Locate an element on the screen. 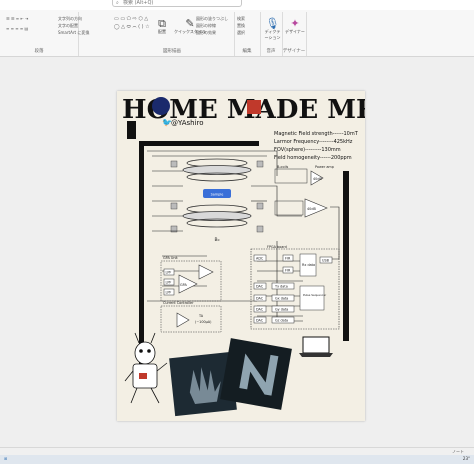 This screenshot has height=464, width=474. text-direction-button: 文字列の方向 is located at coordinates (70, 19).